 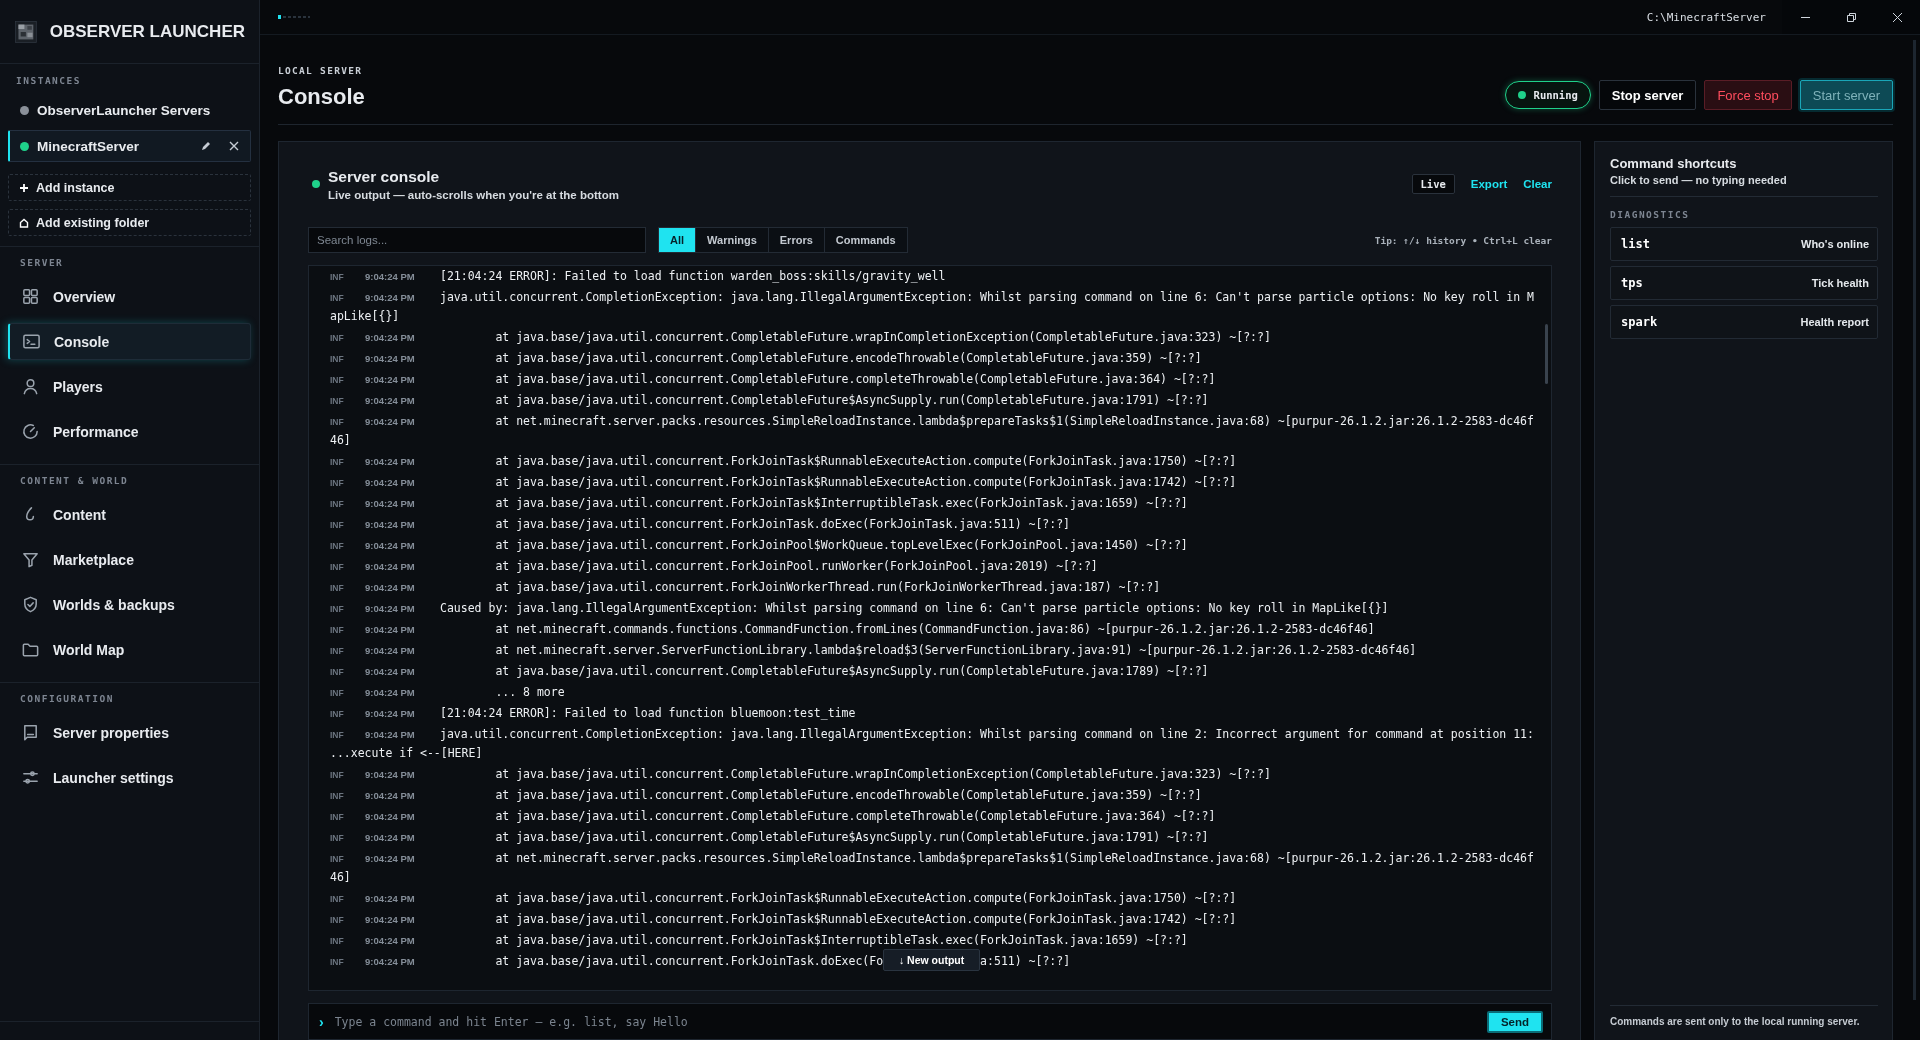 What do you see at coordinates (206, 146) in the screenshot?
I see `pencil-icon` at bounding box center [206, 146].